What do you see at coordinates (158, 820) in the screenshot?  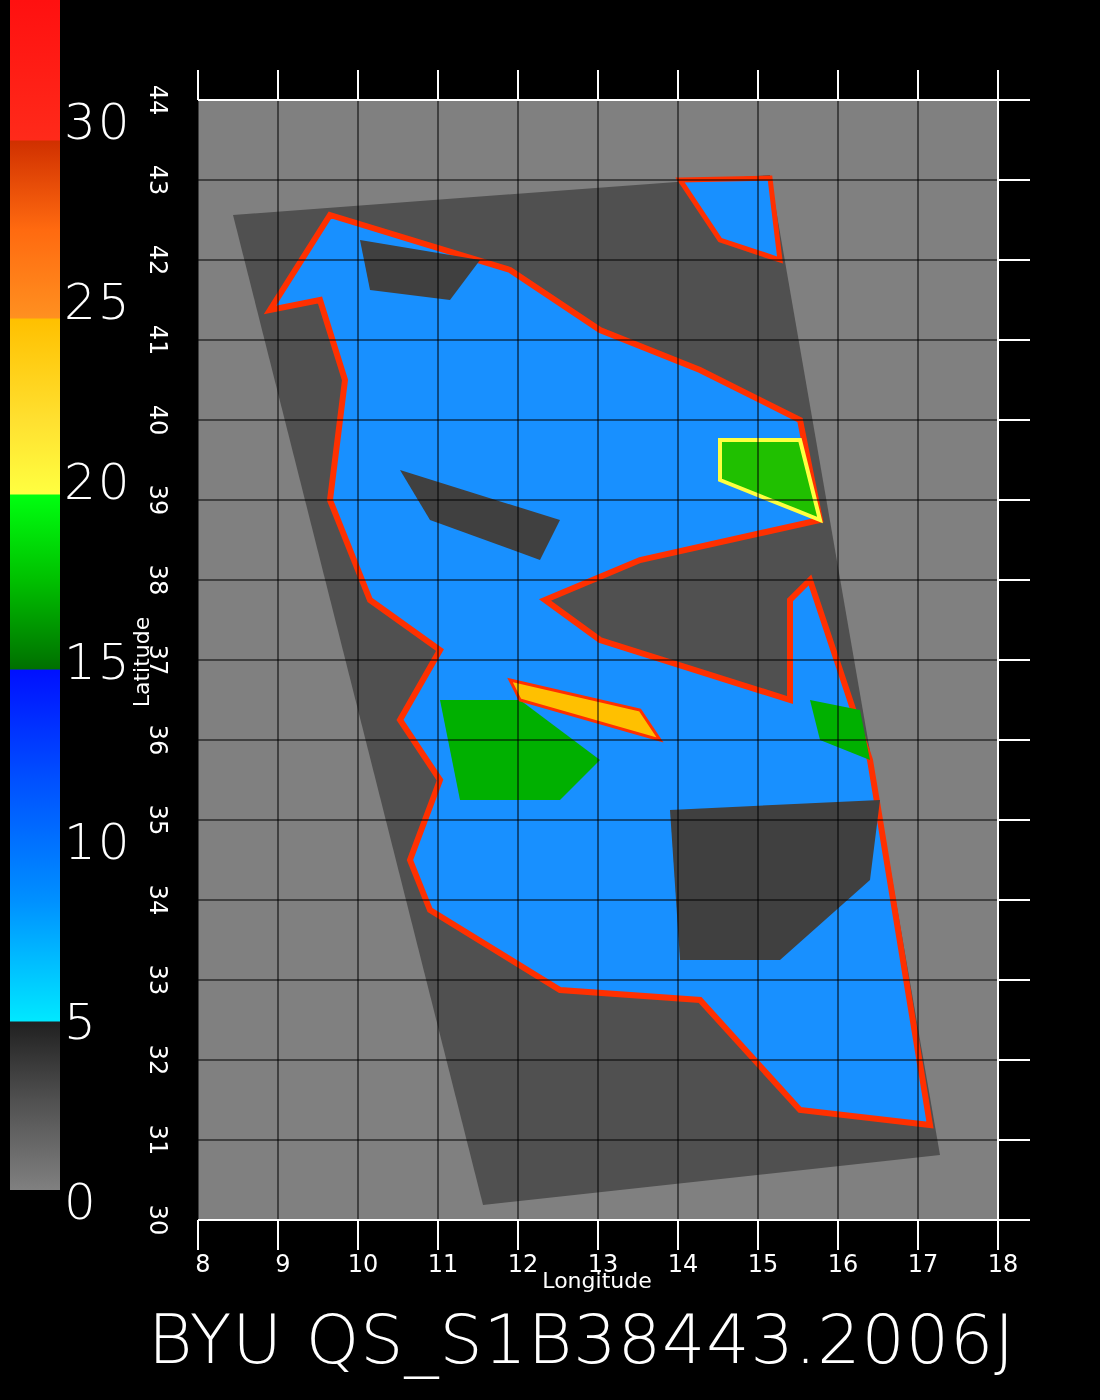 I see `axis-tick-label: 35` at bounding box center [158, 820].